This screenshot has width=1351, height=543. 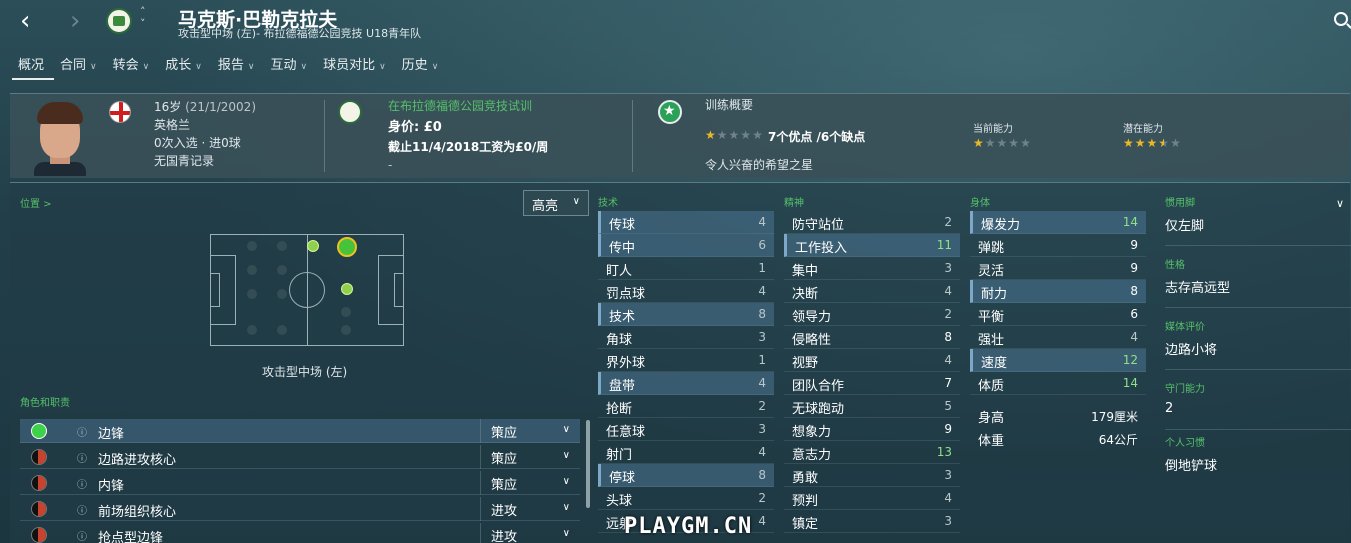 I want to click on attribute-row: 无球跑动 5, so click(x=872, y=406).